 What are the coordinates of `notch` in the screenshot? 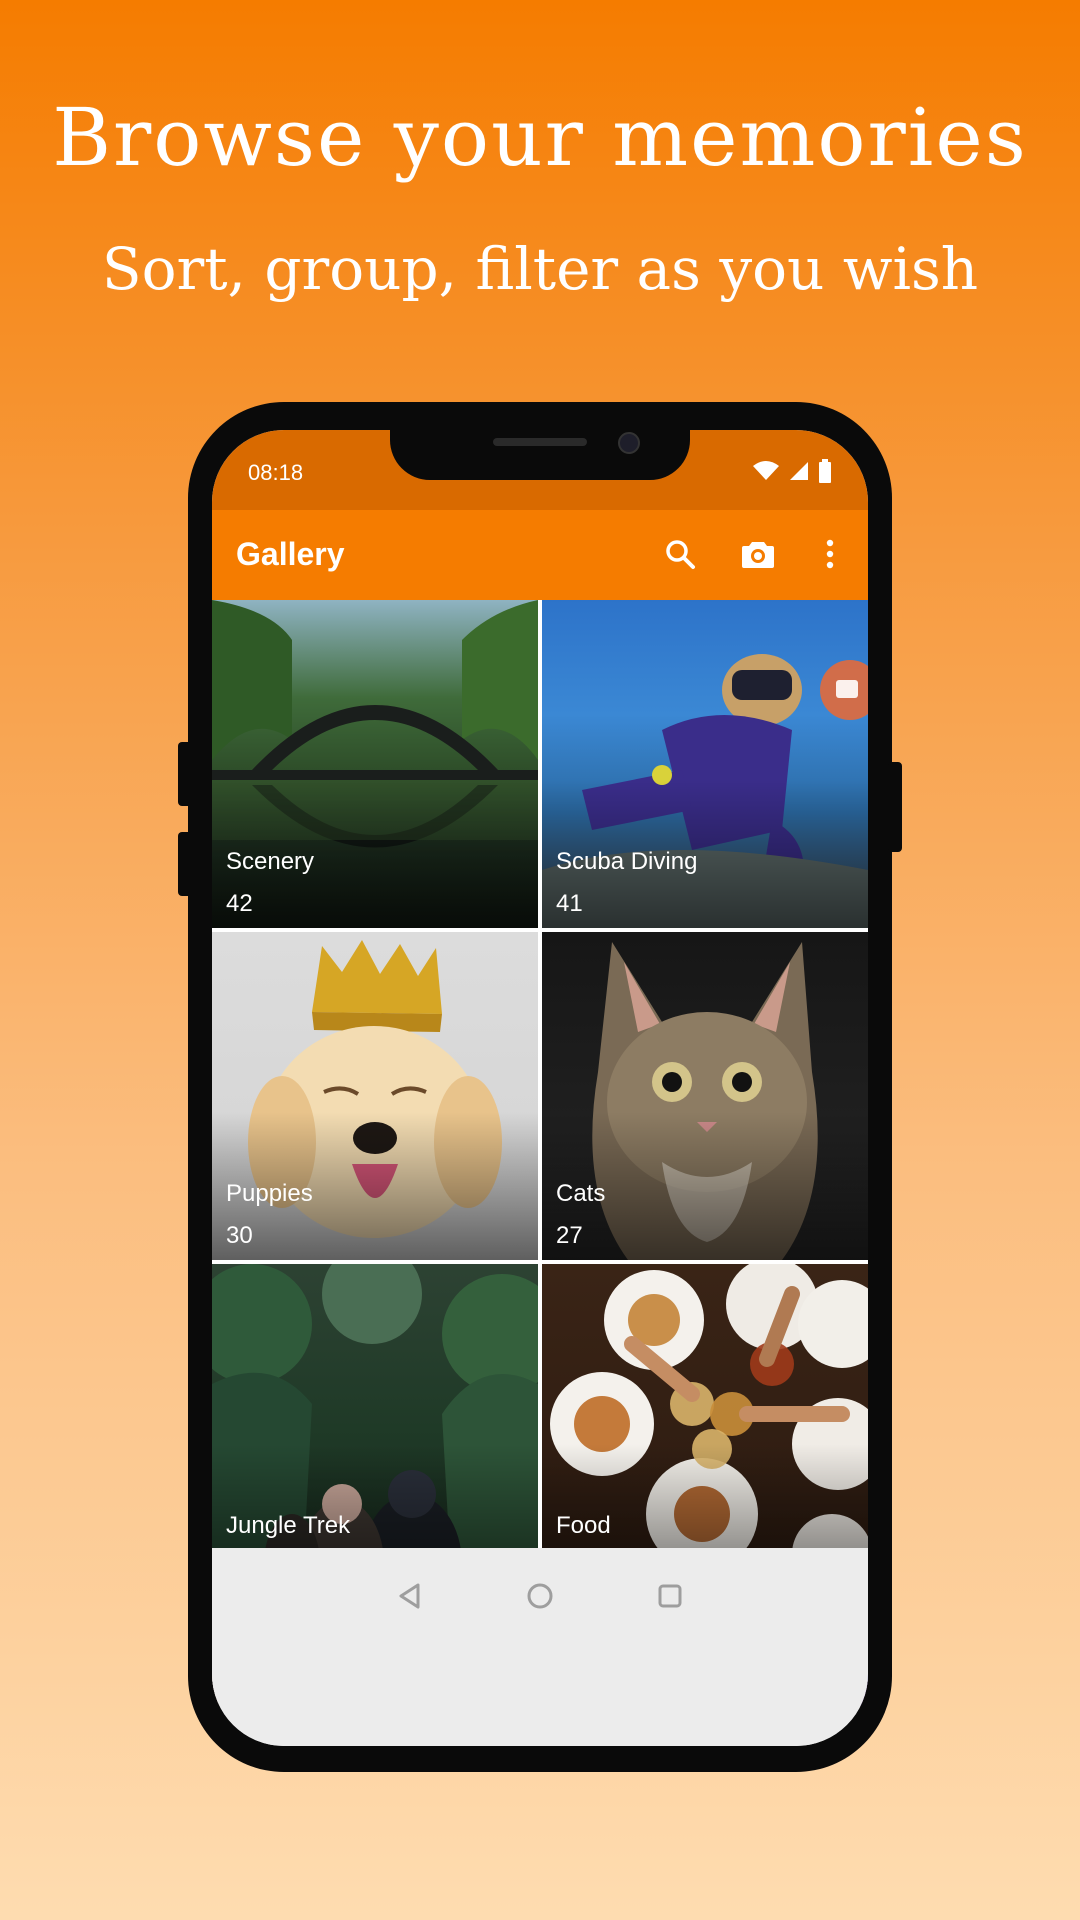 It's located at (540, 455).